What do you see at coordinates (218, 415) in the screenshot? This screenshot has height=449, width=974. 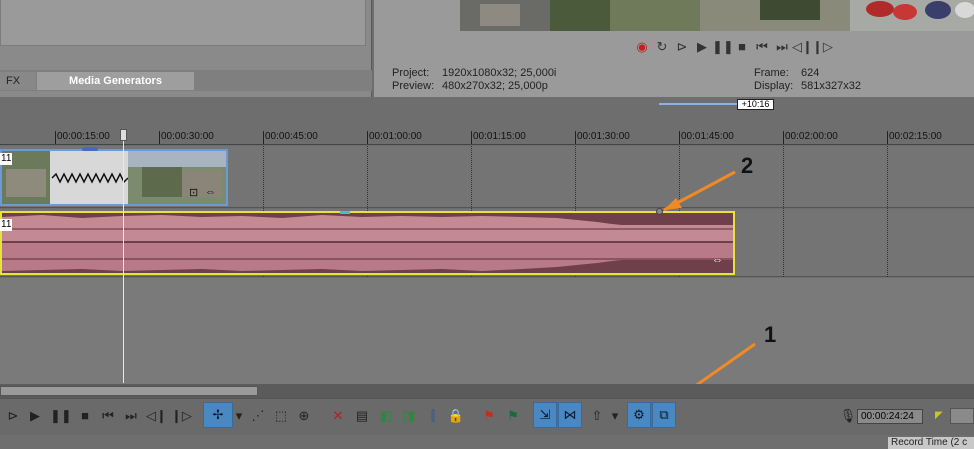 I see `normal-edit-tool-icon: ✢` at bounding box center [218, 415].